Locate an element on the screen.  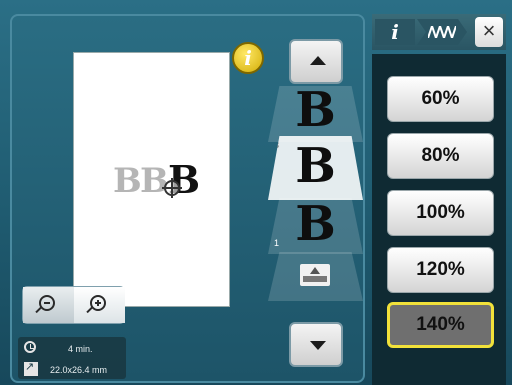
scroll-up-button is located at coordinates (316, 61).